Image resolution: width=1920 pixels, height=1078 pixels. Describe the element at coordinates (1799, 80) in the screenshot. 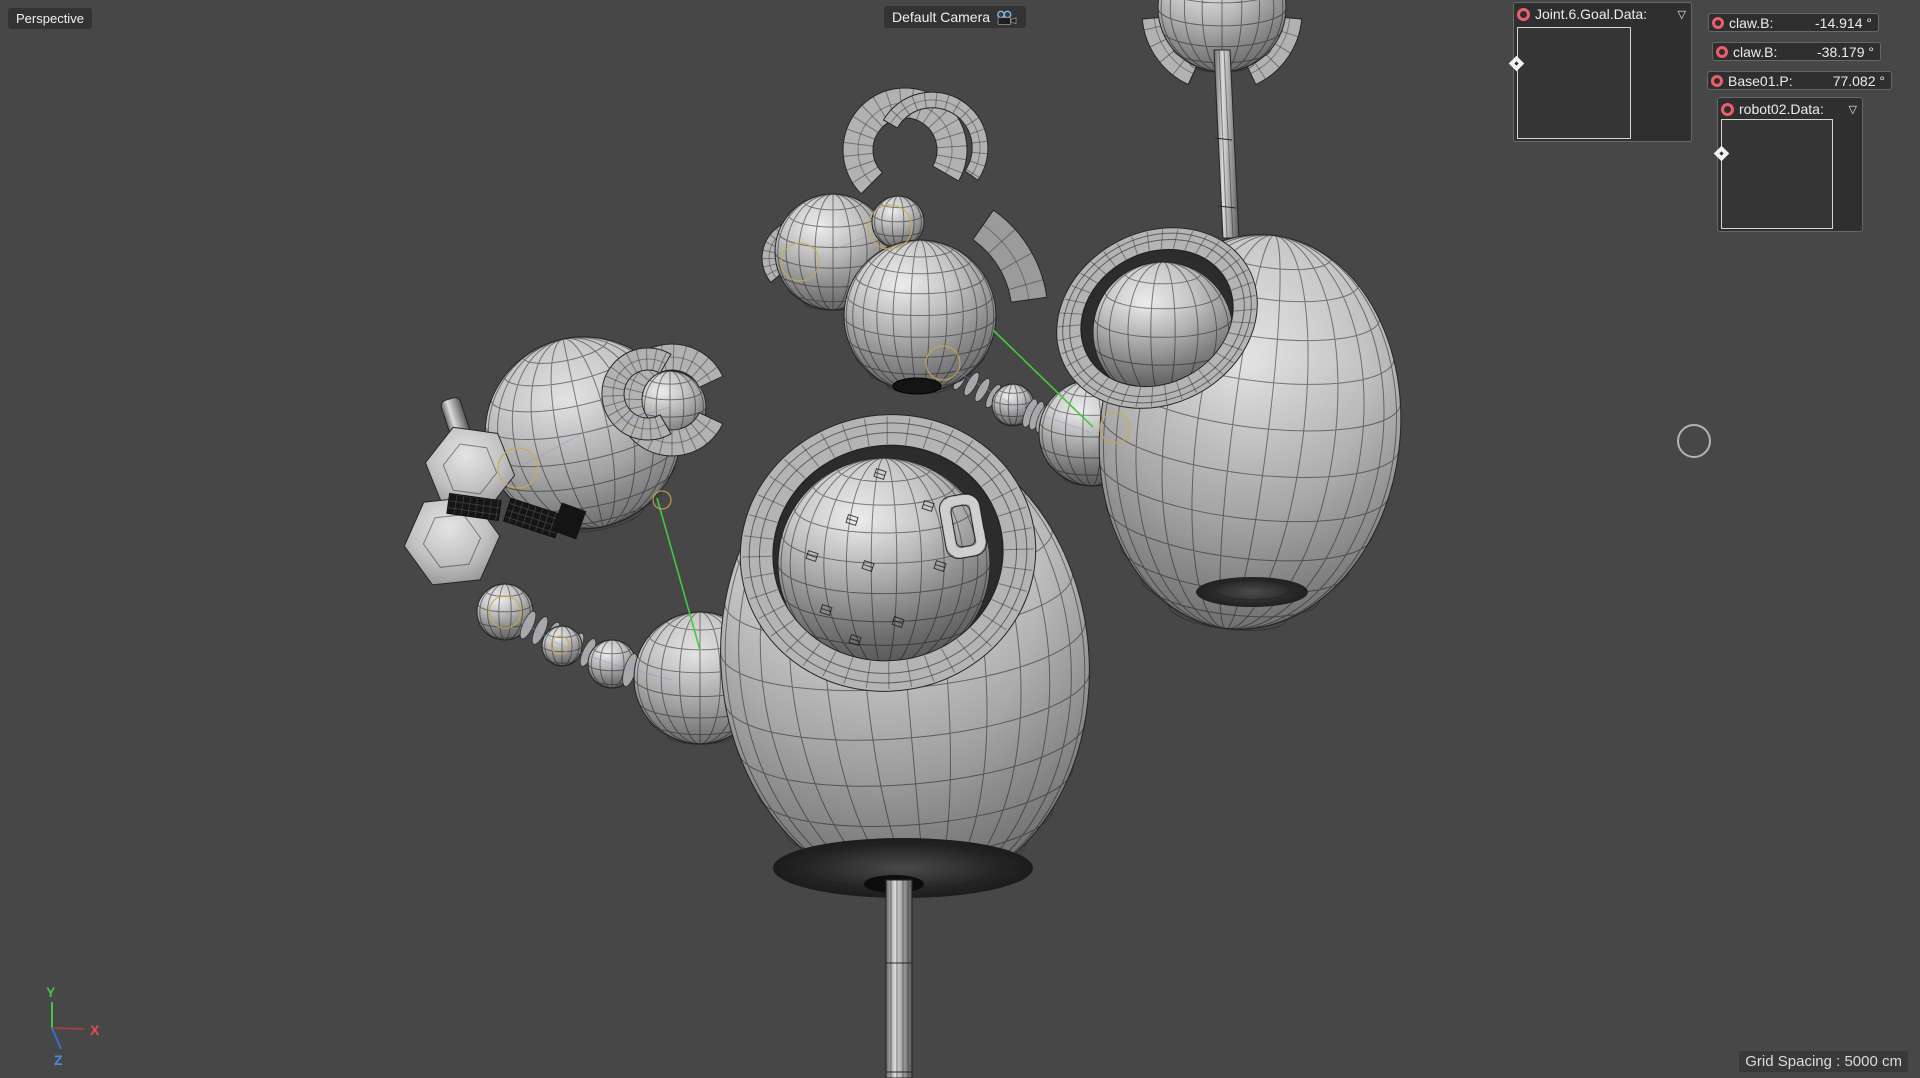

I see `hud-value-row-base01-p: Base01.P: 77.082 °` at that location.